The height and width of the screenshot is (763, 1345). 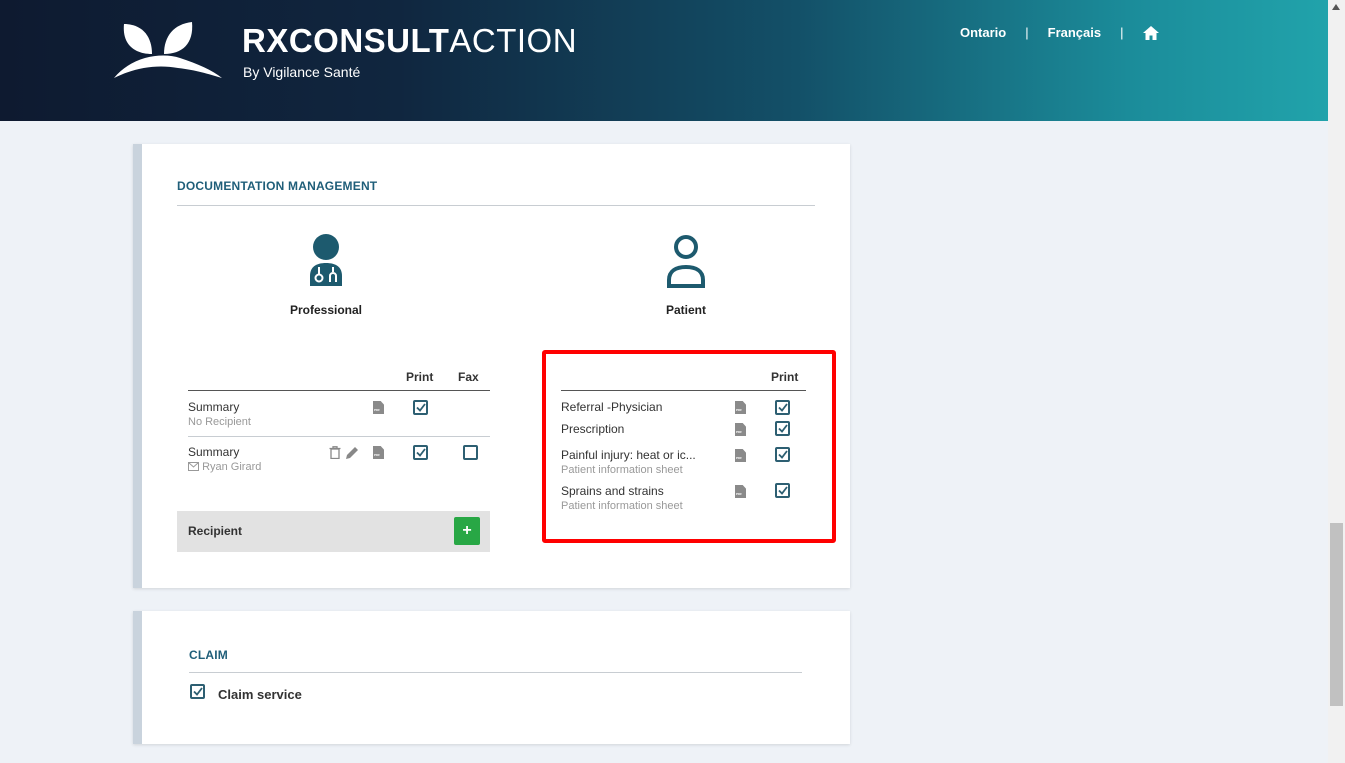 What do you see at coordinates (232, 467) in the screenshot?
I see `recipient-name: Ryan Girard` at bounding box center [232, 467].